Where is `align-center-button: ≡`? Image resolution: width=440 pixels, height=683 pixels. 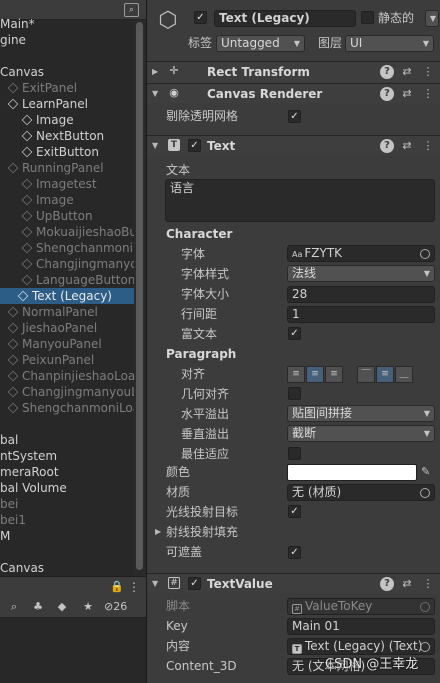
align-center-button: ≡ is located at coordinates (315, 374).